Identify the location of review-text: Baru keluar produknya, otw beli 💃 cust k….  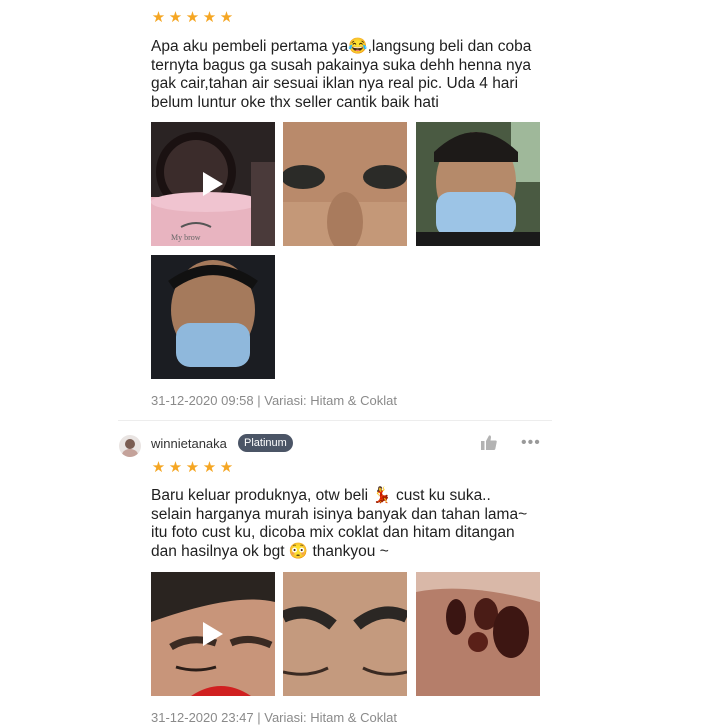
(339, 523).